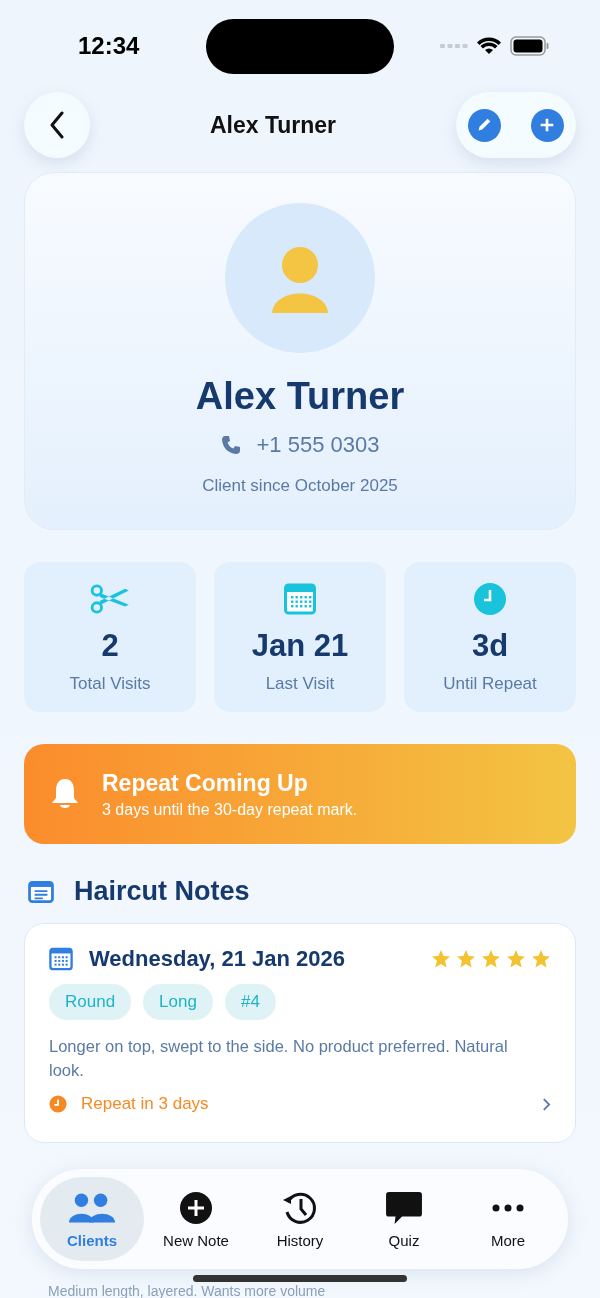  I want to click on bell-icon, so click(65, 794).